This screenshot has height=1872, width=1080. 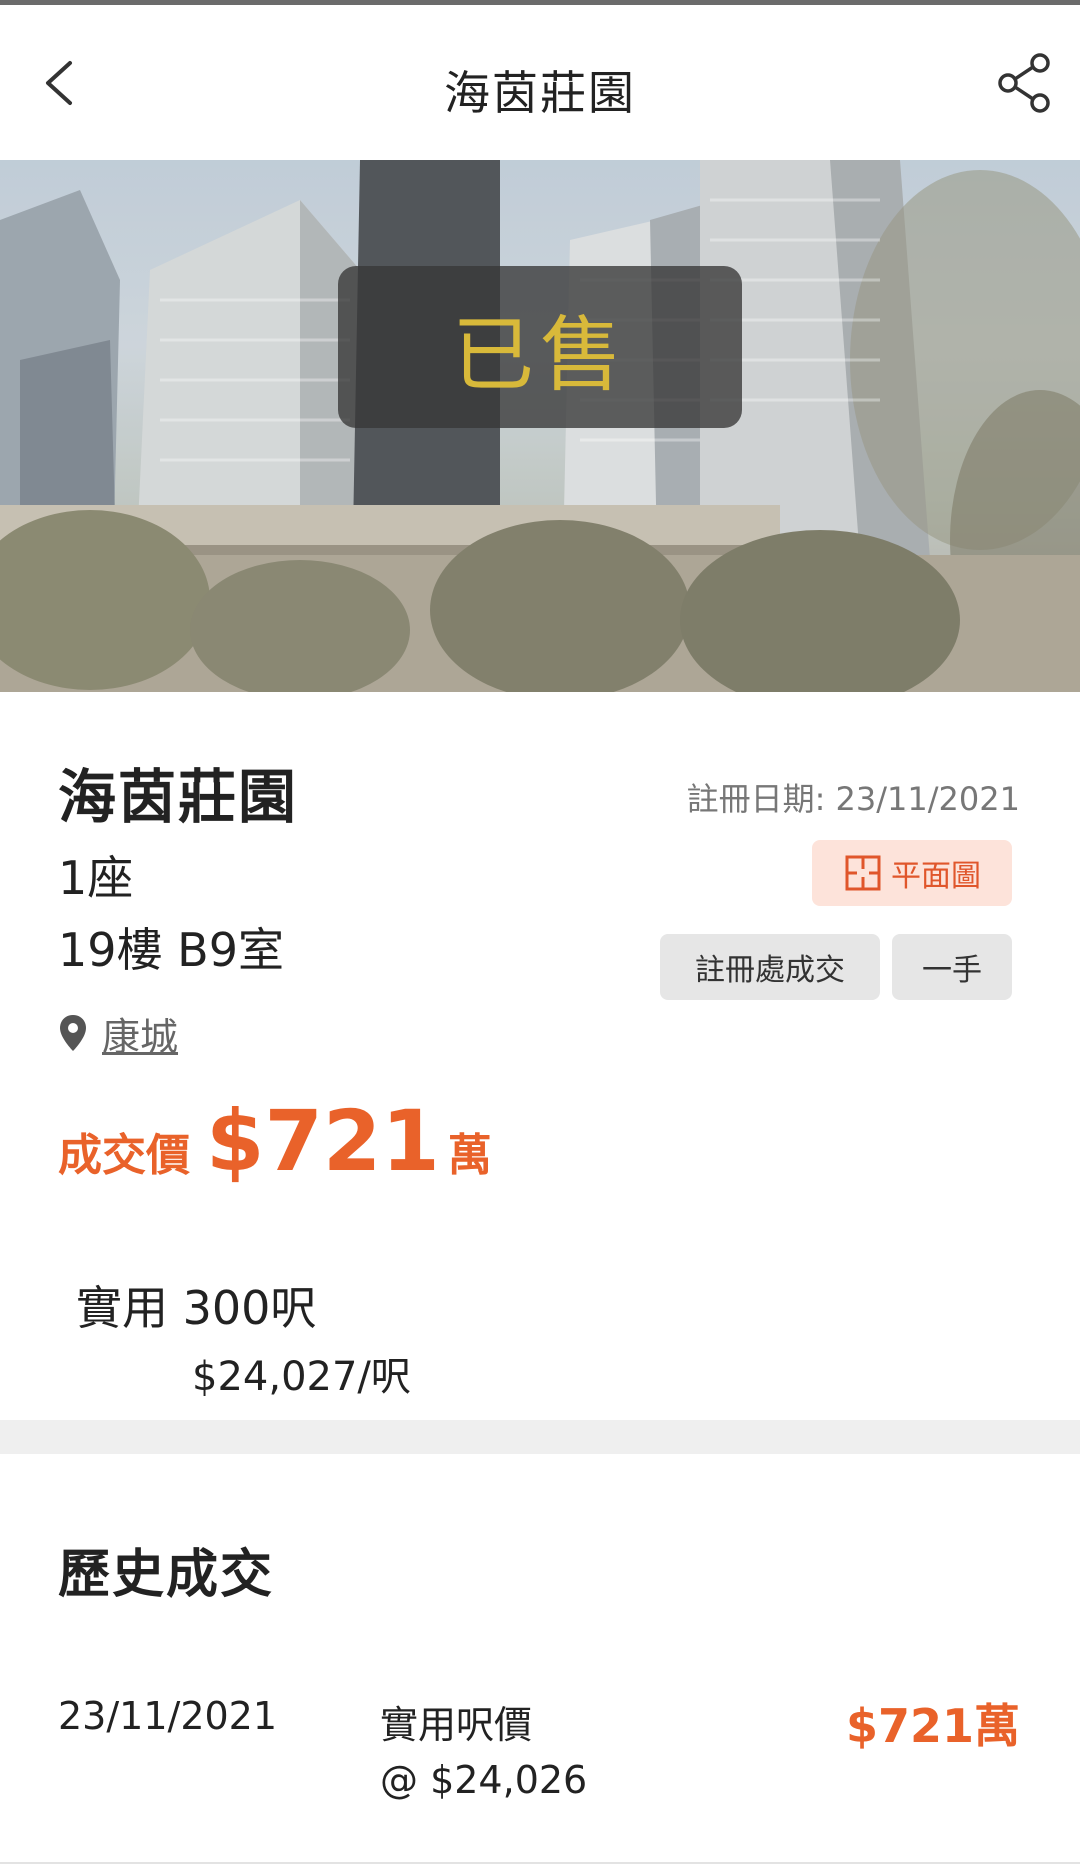 I want to click on price-value: $721, so click(x=323, y=1141).